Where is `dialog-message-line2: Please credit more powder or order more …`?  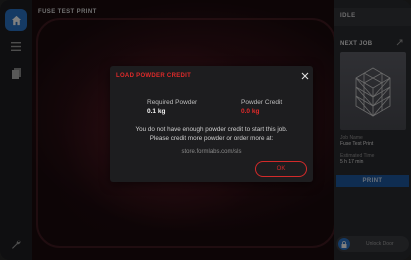
dialog-message-line2: Please credit more powder or order more … is located at coordinates (211, 138).